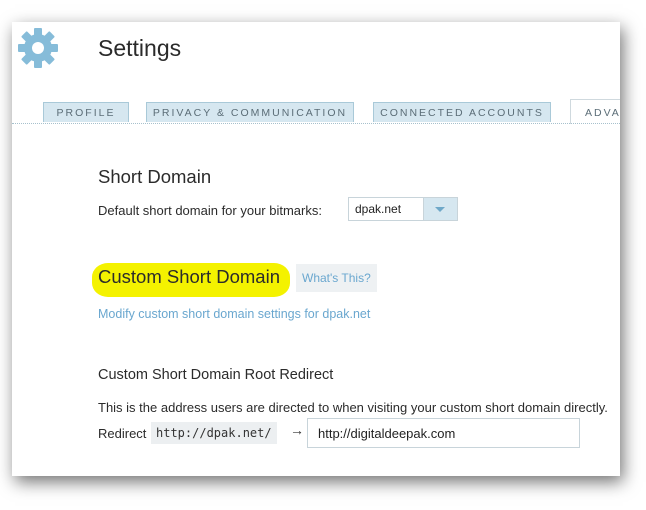 The width and height of the screenshot is (646, 510). I want to click on short-domain-value: dpak.net, so click(378, 209).